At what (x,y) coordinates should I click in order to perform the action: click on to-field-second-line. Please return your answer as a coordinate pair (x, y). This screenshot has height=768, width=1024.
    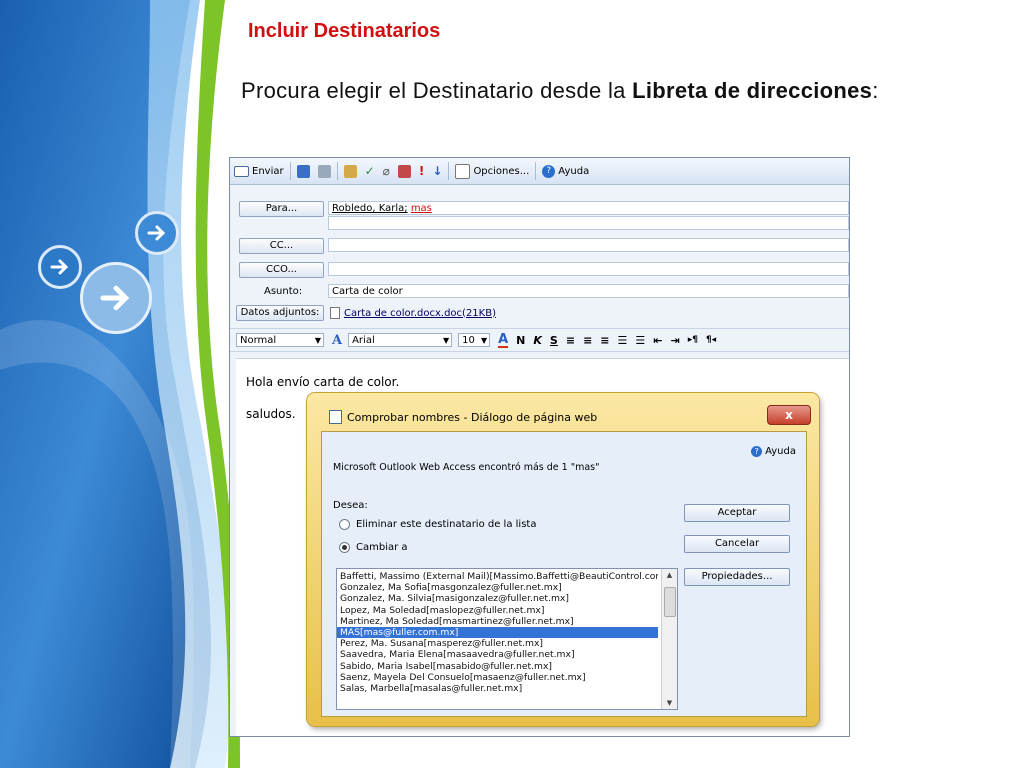
    Looking at the image, I should click on (588, 223).